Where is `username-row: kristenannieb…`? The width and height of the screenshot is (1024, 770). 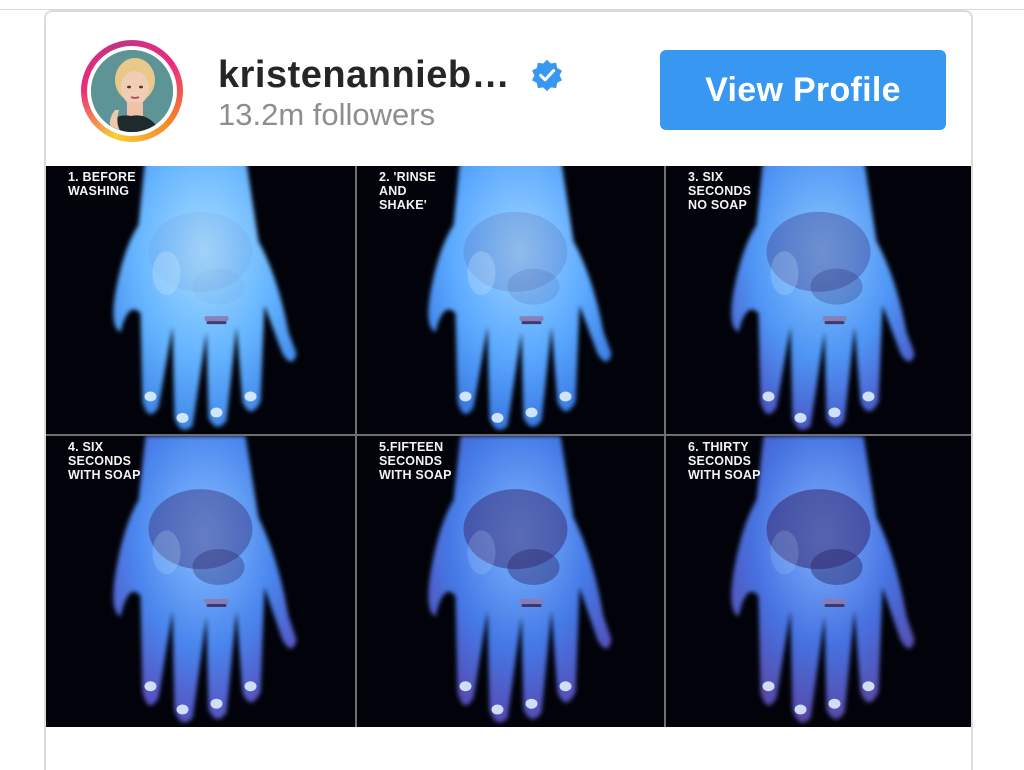
username-row: kristenannieb… is located at coordinates (391, 75).